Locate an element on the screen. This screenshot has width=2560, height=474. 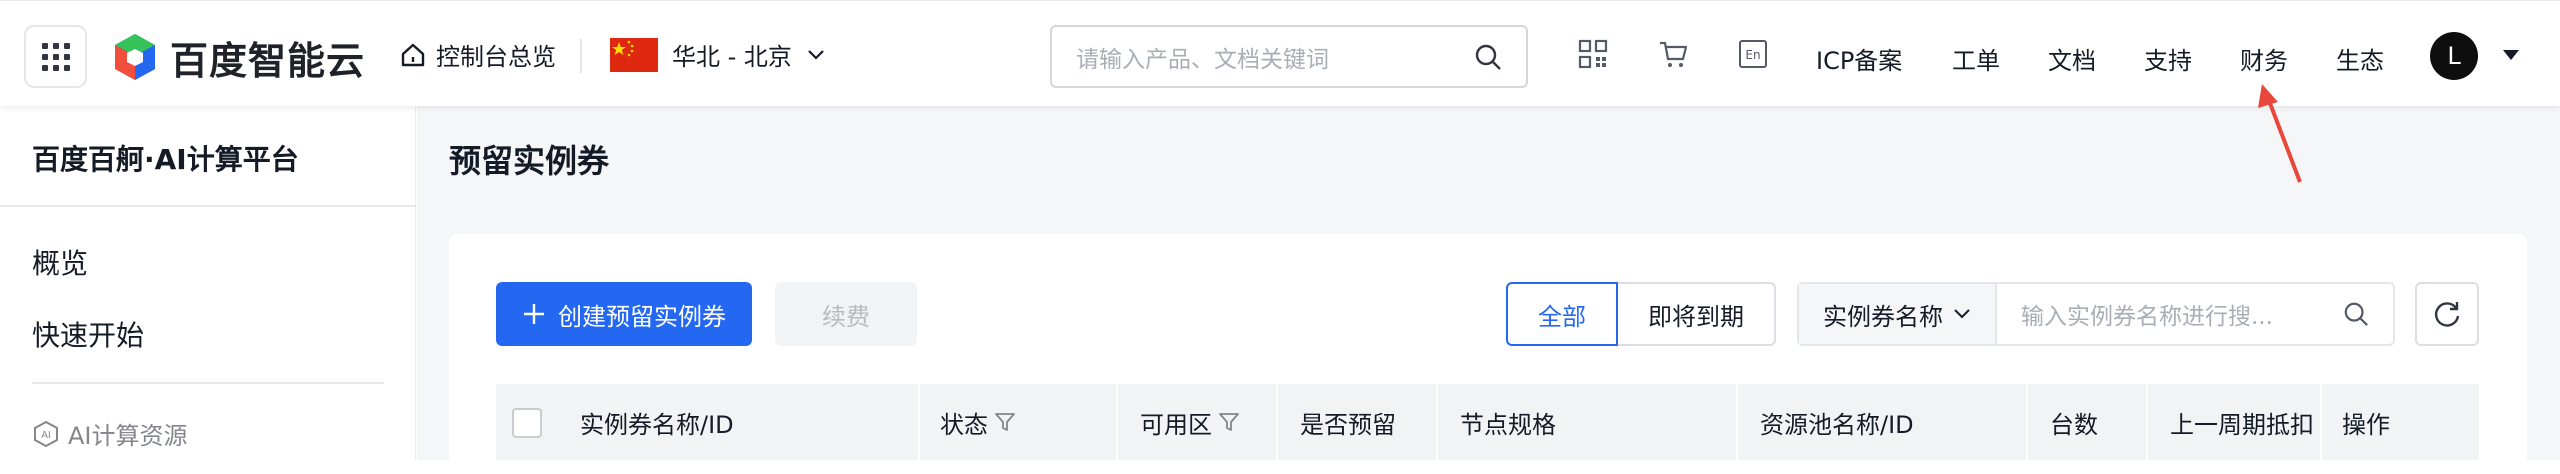
page-title: 预留实例券 is located at coordinates (529, 161).